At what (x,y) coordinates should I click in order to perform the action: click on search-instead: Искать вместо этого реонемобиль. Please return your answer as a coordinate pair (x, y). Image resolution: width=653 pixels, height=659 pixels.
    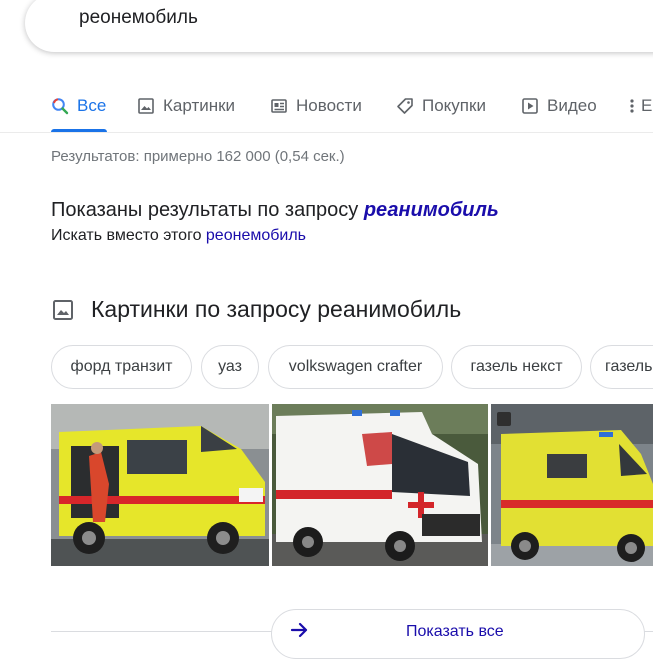
    Looking at the image, I should click on (178, 236).